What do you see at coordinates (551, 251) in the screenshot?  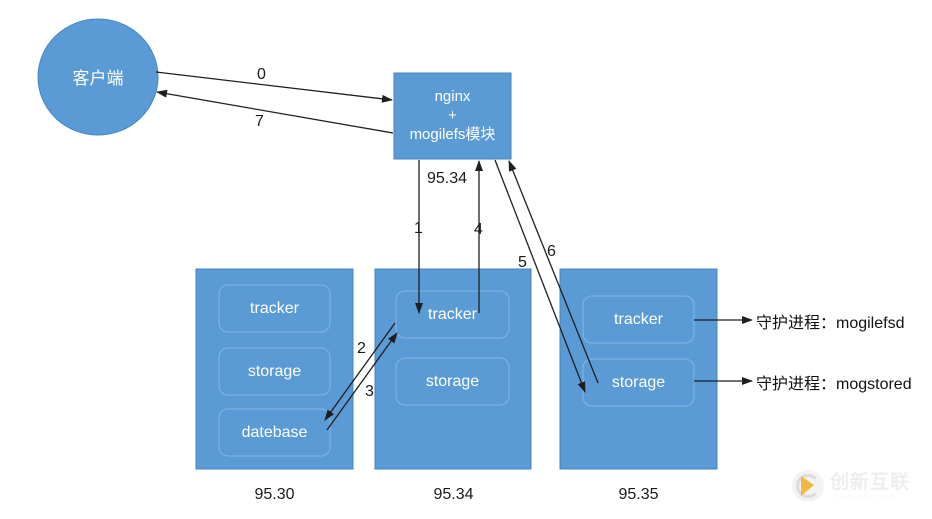 I see `edge-label-step6: 6` at bounding box center [551, 251].